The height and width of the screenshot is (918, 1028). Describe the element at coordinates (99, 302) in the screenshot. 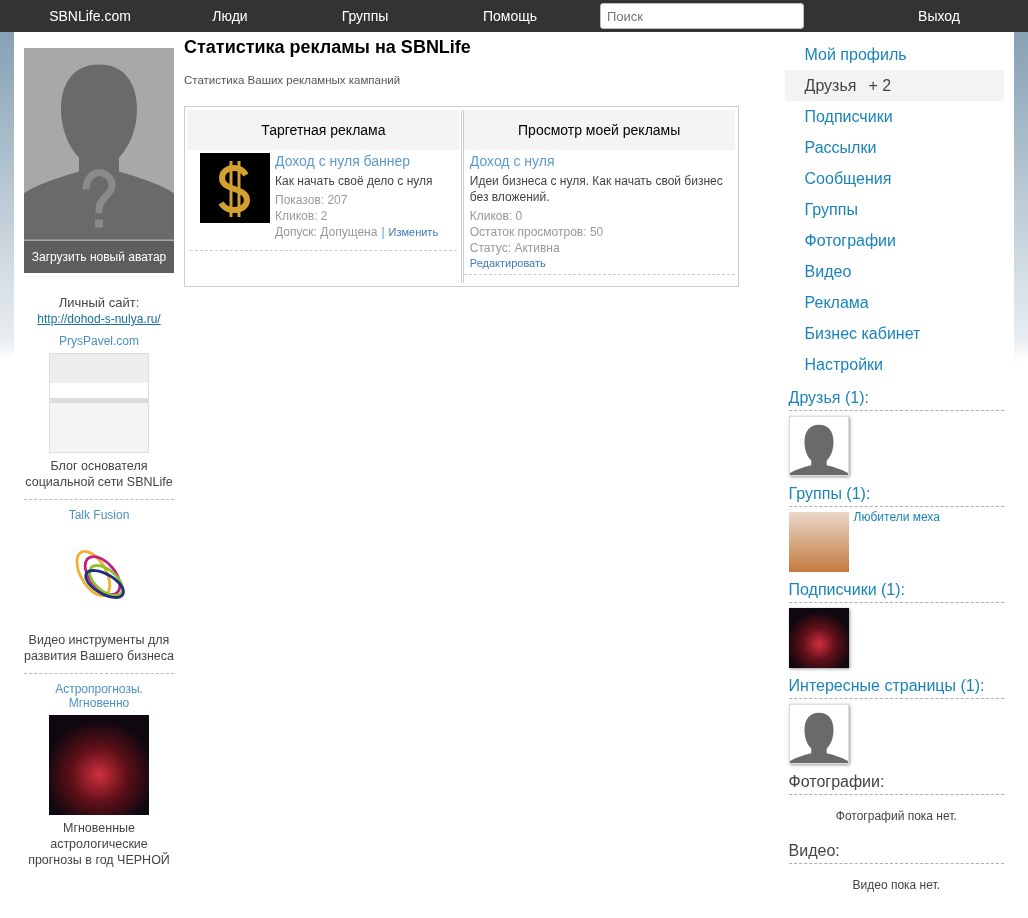

I see `site-label: Личный сайт:` at that location.